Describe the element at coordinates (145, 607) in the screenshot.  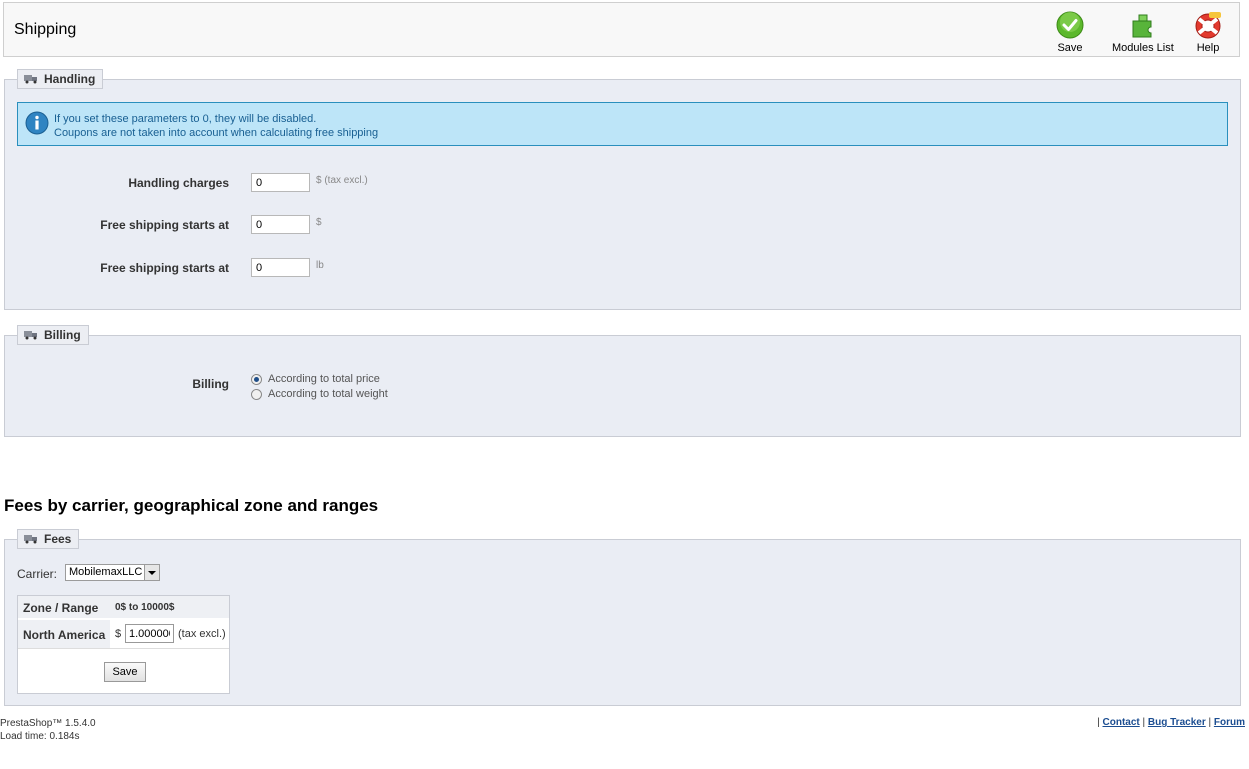
I see `range-header: 0$ to 10000$` at that location.